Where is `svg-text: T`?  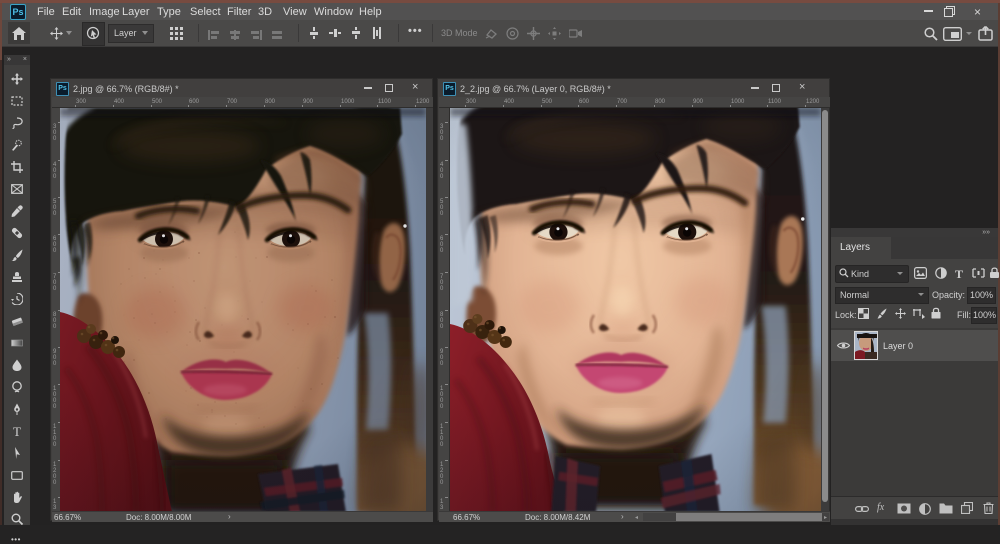 svg-text: T is located at coordinates (17, 431).